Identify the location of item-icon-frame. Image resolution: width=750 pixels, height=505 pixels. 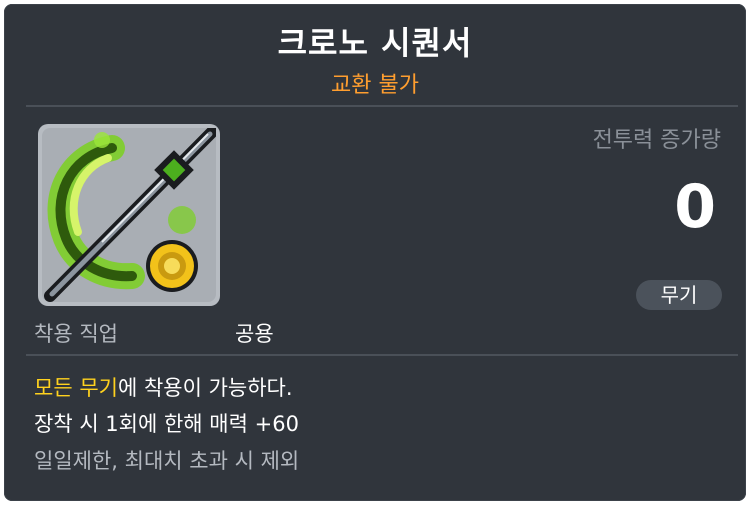
(129, 215).